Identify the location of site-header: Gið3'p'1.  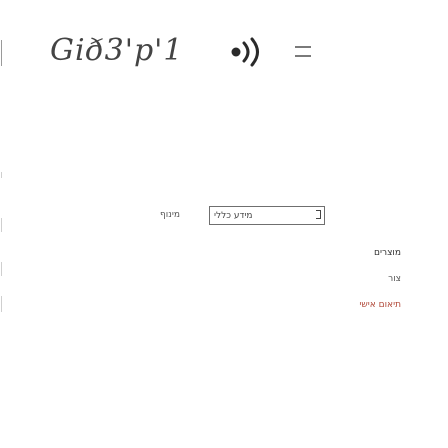
(215, 50).